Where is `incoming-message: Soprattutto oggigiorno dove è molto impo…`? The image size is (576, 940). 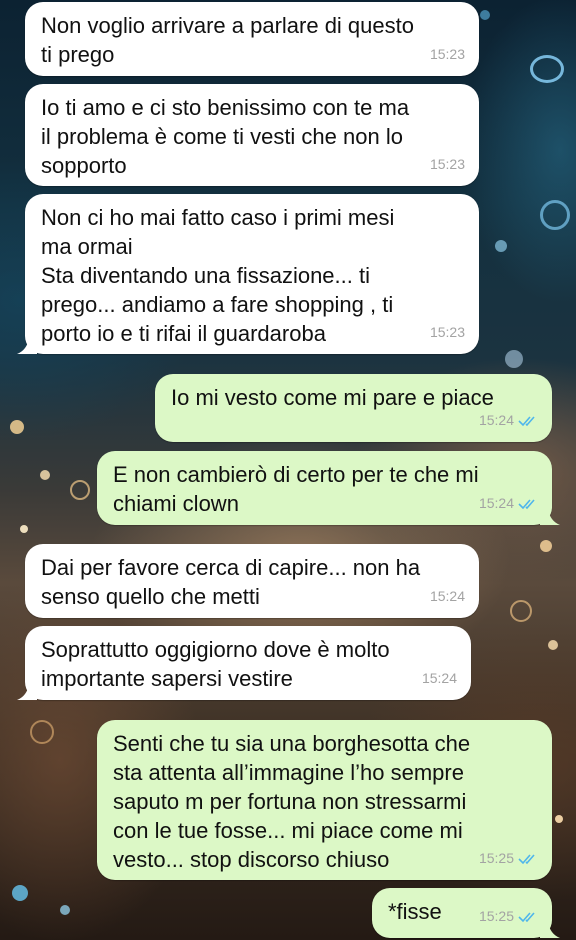
incoming-message: Soprattutto oggigiorno dove è molto impo… is located at coordinates (244, 663).